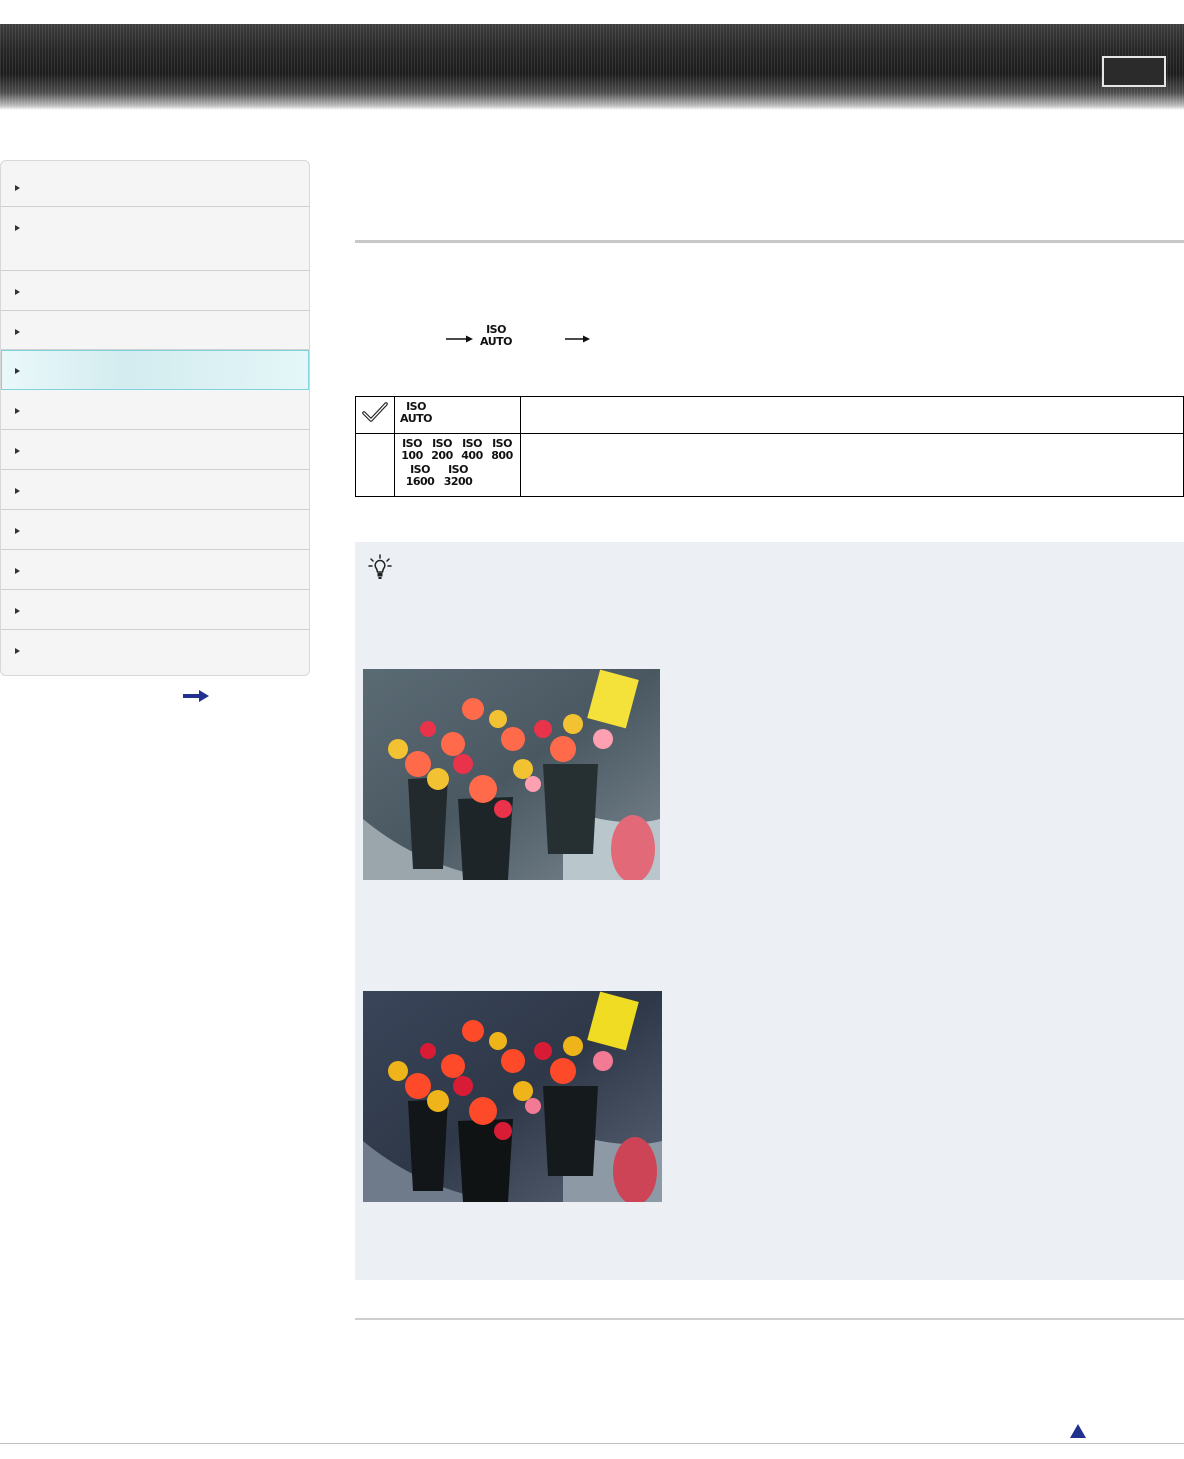  What do you see at coordinates (769, 1319) in the screenshot?
I see `content-divider` at bounding box center [769, 1319].